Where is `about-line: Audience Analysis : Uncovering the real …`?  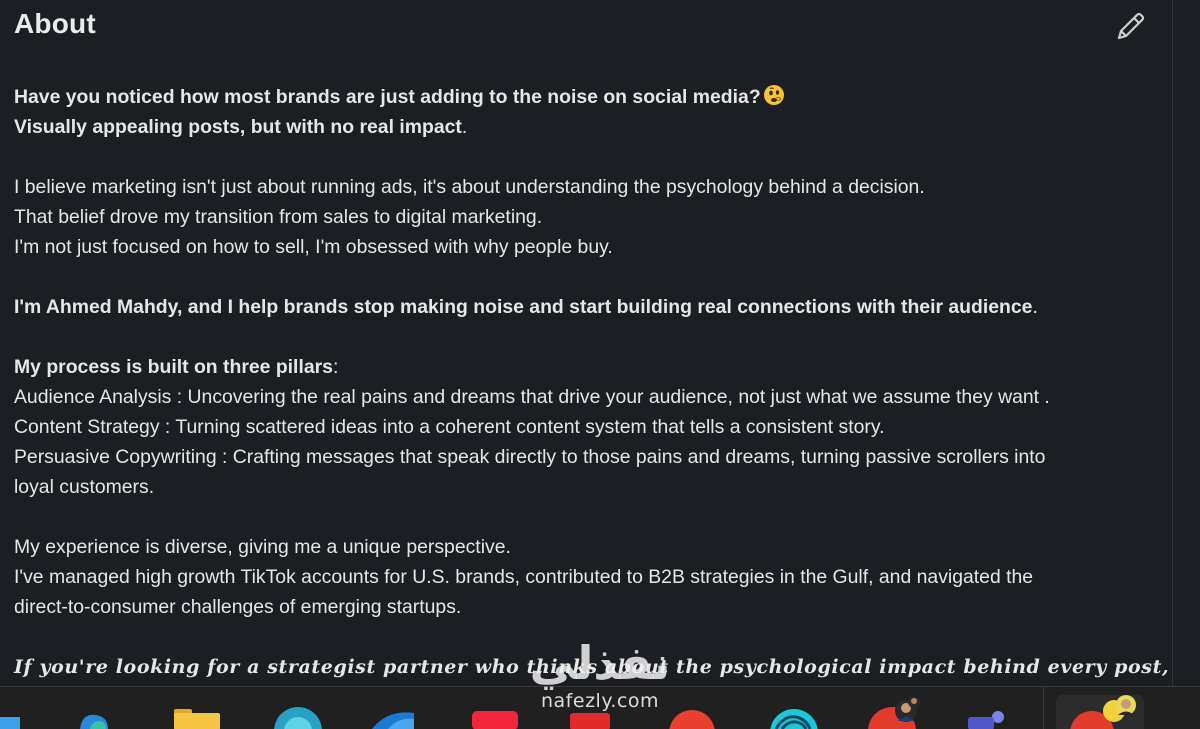 about-line: Audience Analysis : Uncovering the real … is located at coordinates (532, 397).